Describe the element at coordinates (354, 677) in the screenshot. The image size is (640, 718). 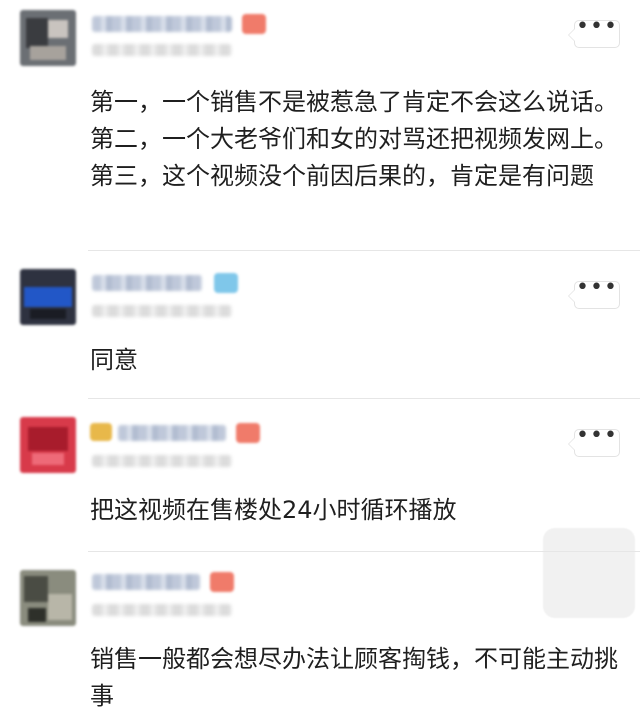
I see `comment-text: 销售一般都会想尽办法让顾客掏钱，不可能主动挑事` at that location.